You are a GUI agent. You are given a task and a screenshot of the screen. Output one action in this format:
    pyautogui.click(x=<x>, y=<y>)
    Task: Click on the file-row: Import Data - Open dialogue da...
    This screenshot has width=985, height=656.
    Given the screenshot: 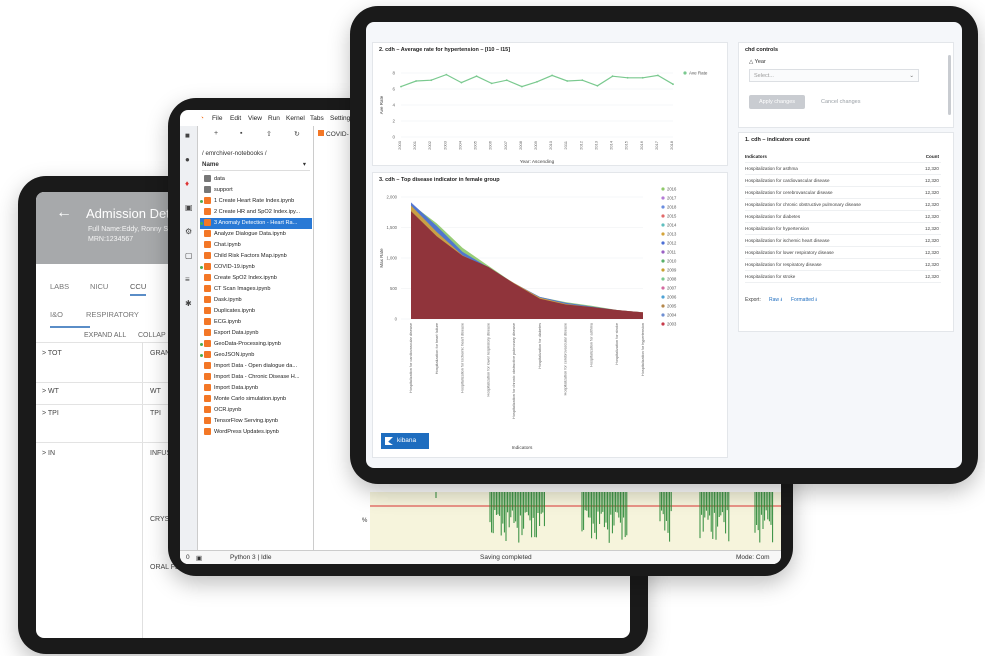 What is the action you would take?
    pyautogui.click(x=256, y=366)
    